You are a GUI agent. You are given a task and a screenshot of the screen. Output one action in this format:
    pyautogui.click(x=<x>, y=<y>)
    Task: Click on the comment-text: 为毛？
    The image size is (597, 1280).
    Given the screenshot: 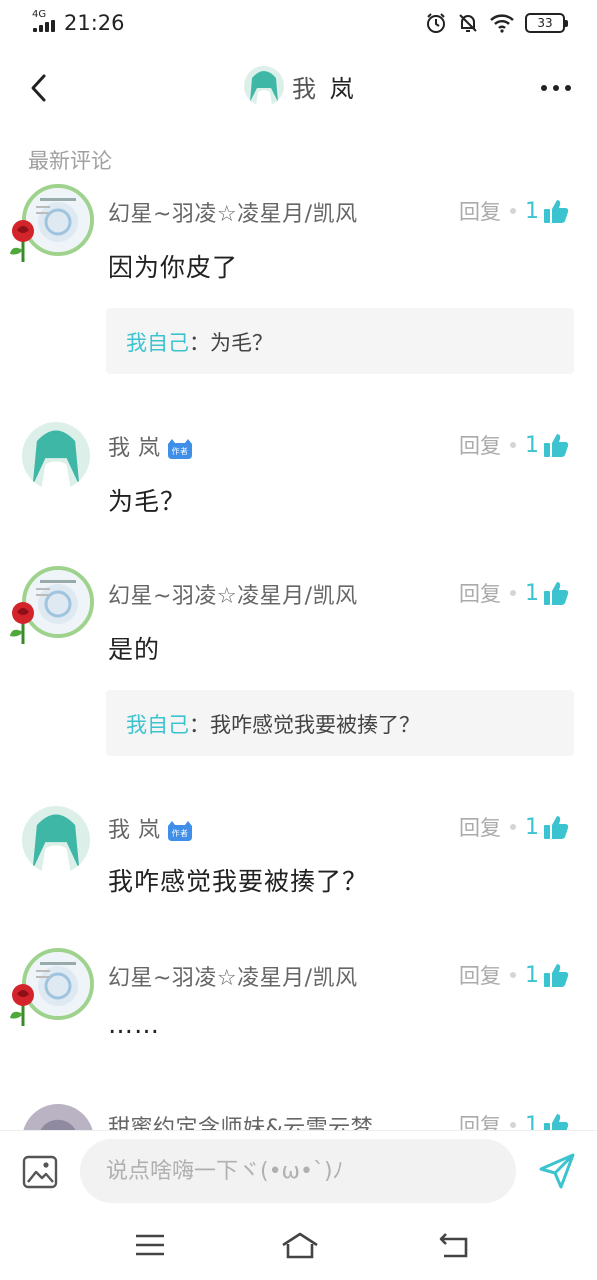 What is the action you would take?
    pyautogui.click(x=147, y=501)
    